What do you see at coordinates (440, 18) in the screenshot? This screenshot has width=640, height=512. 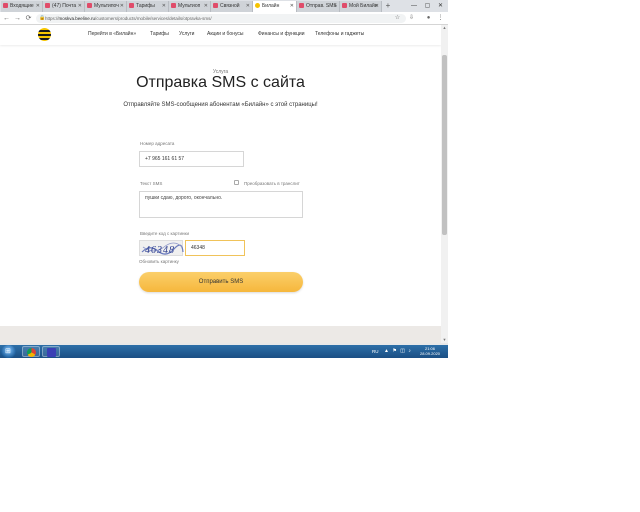 I see `menu-icon: ⋮` at bounding box center [440, 18].